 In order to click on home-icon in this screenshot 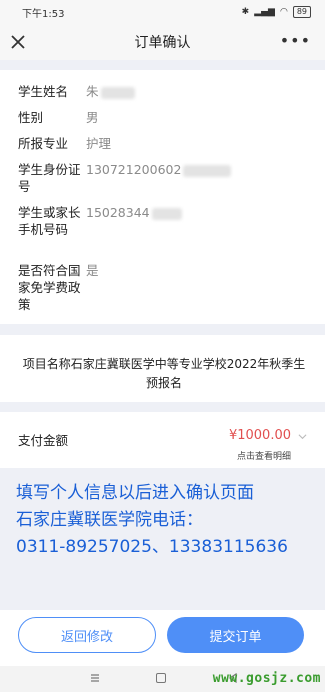, I will do `click(161, 678)`.